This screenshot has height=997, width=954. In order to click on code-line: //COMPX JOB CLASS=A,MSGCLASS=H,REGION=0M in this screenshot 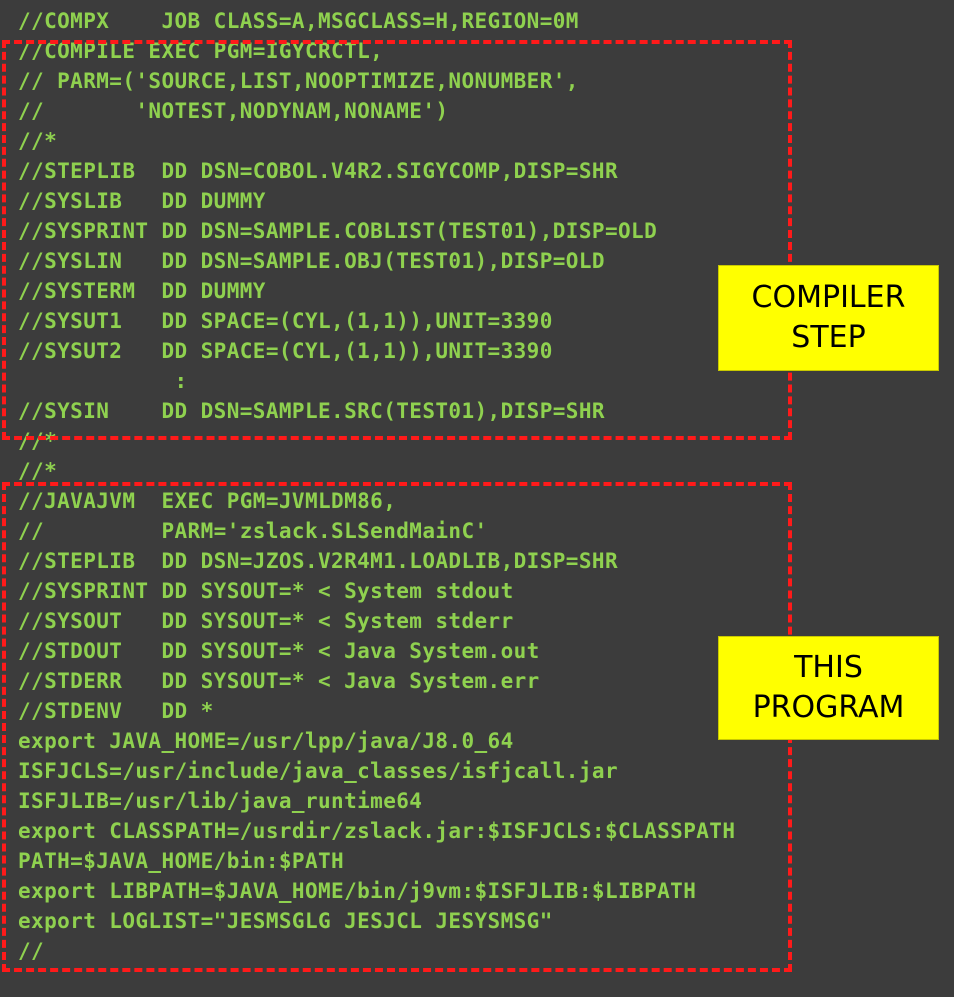, I will do `click(298, 21)`.